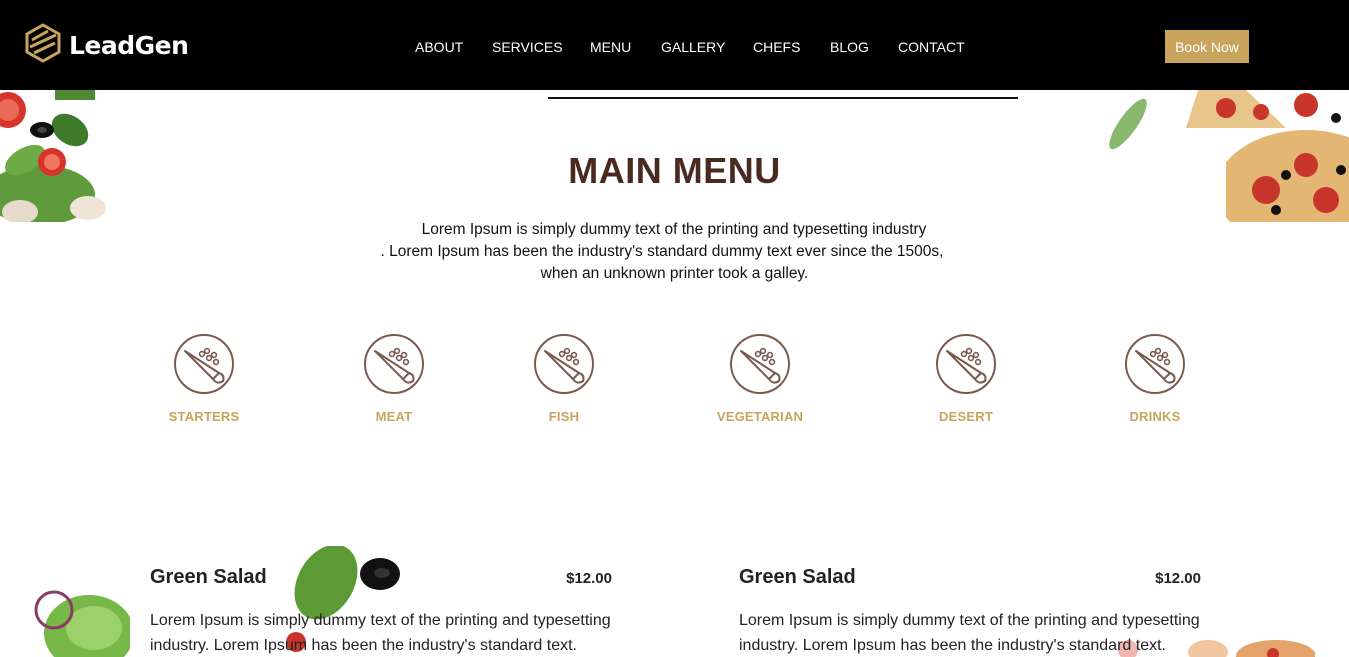 Image resolution: width=1349 pixels, height=657 pixels. Describe the element at coordinates (776, 47) in the screenshot. I see `nav-chefs: CHEFS` at that location.